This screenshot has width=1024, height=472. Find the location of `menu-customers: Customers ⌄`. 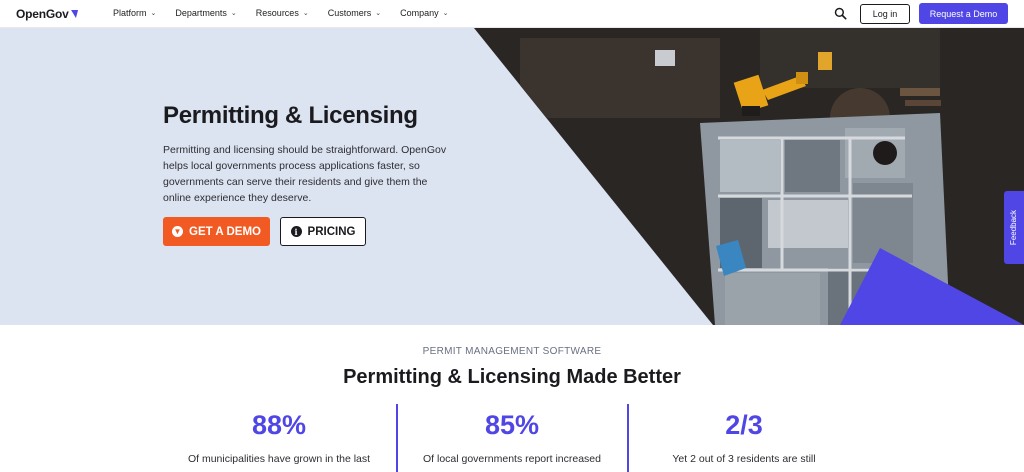

menu-customers: Customers ⌄ is located at coordinates (354, 13).